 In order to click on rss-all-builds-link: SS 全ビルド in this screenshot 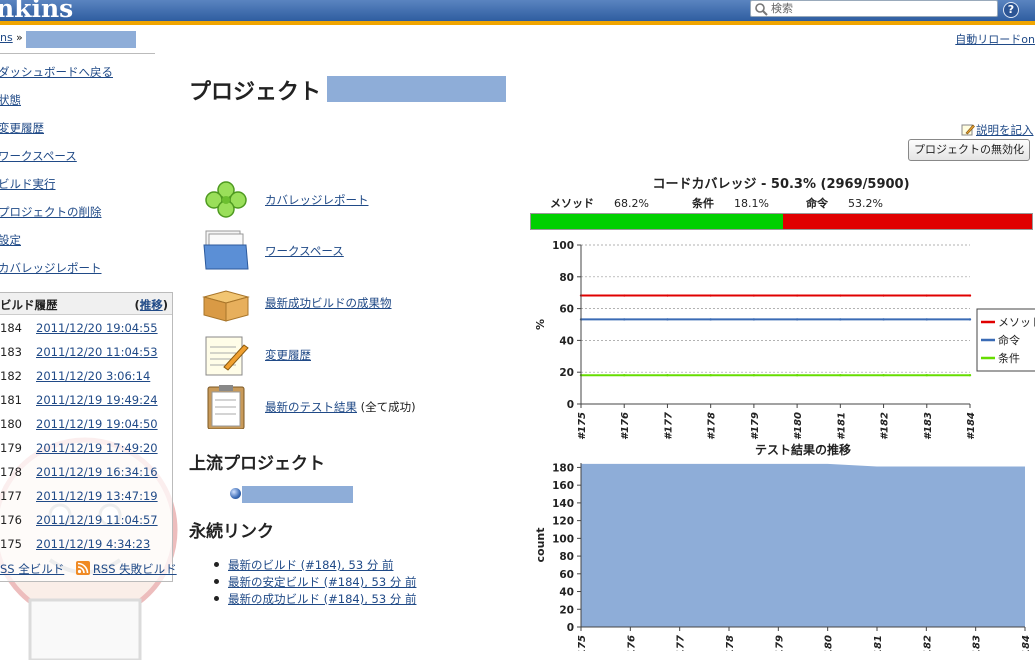, I will do `click(32, 569)`.